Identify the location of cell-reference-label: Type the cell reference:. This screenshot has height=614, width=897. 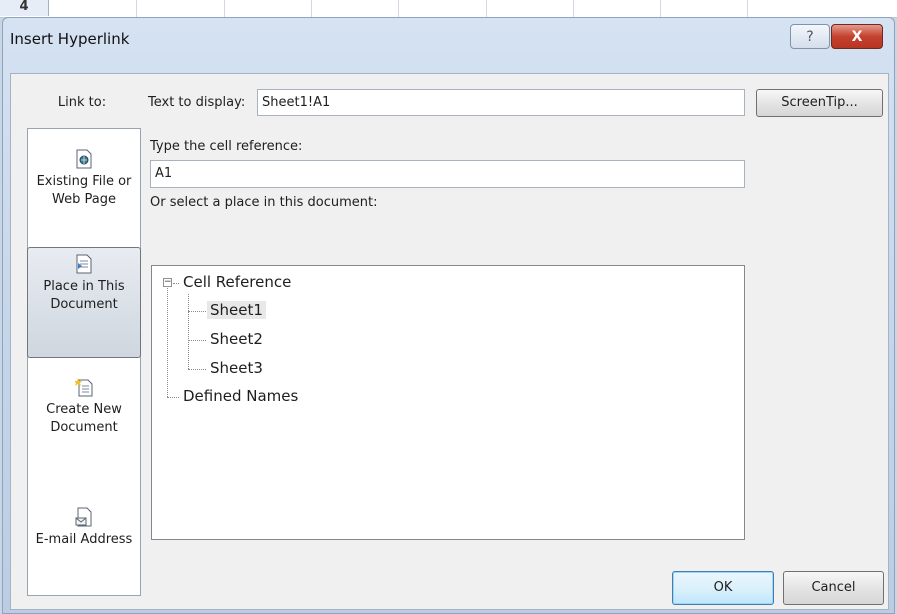
(226, 146).